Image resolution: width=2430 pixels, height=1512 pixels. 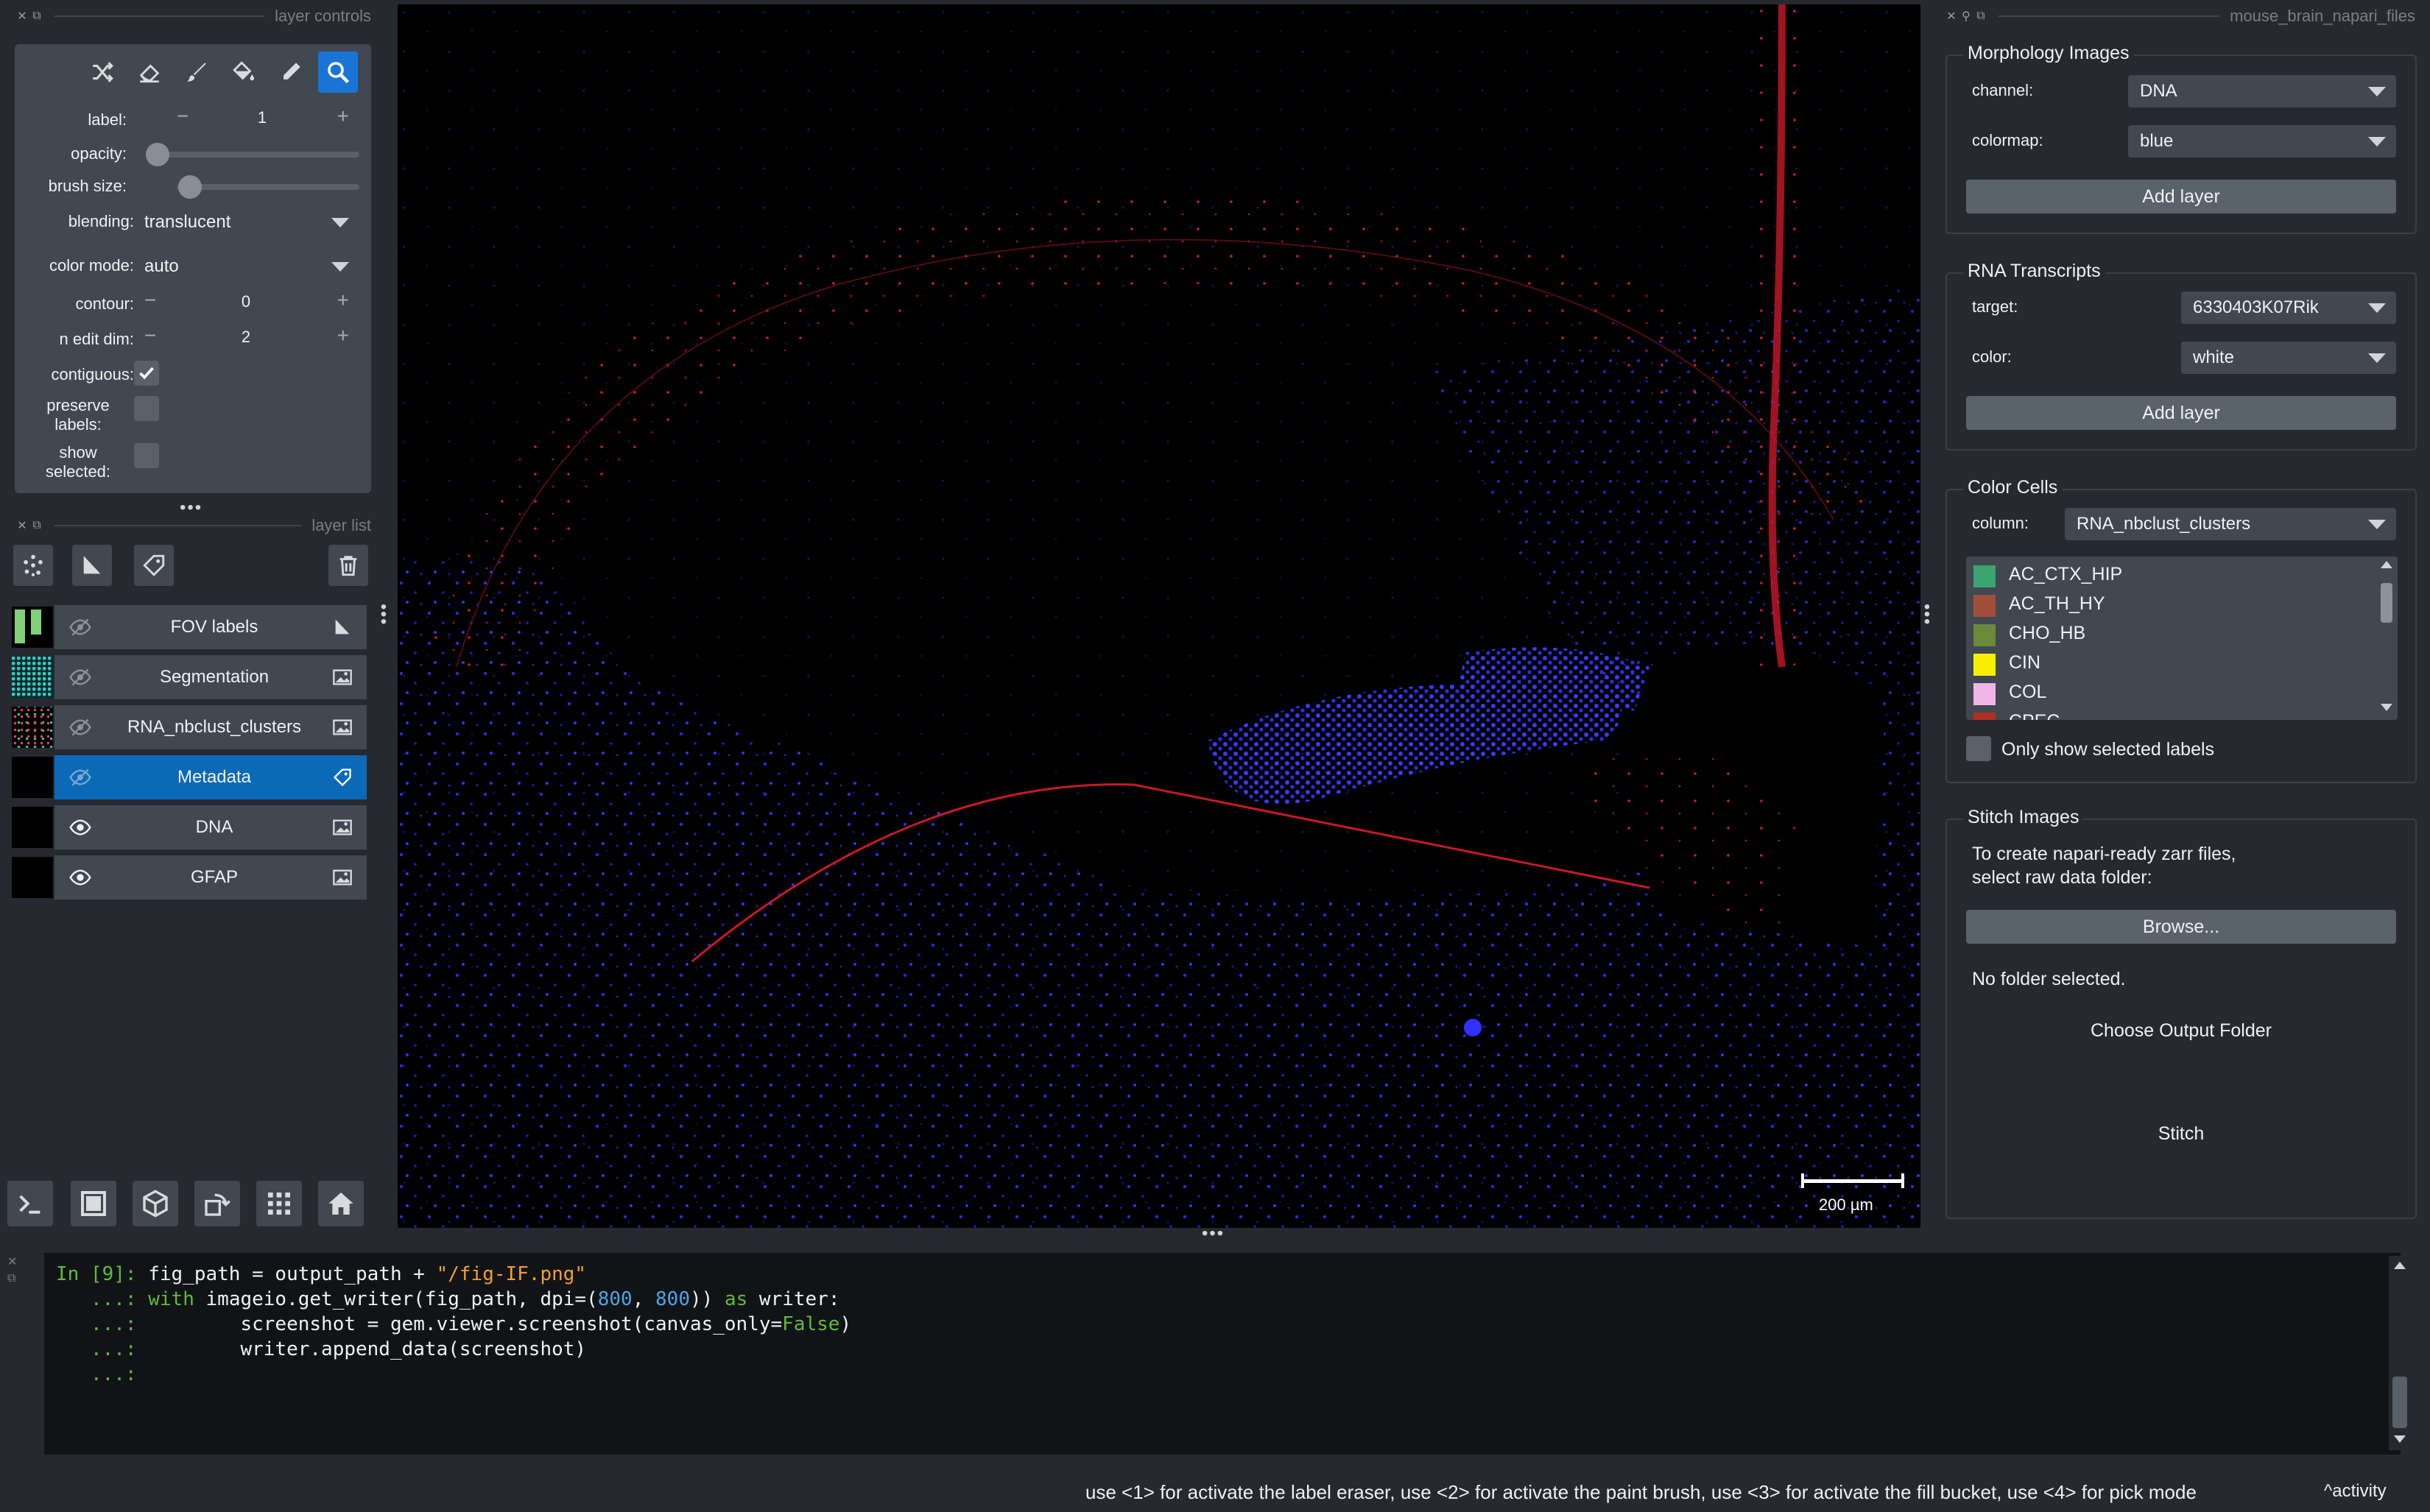 What do you see at coordinates (1213, 1233) in the screenshot?
I see `splitter-handle: •••` at bounding box center [1213, 1233].